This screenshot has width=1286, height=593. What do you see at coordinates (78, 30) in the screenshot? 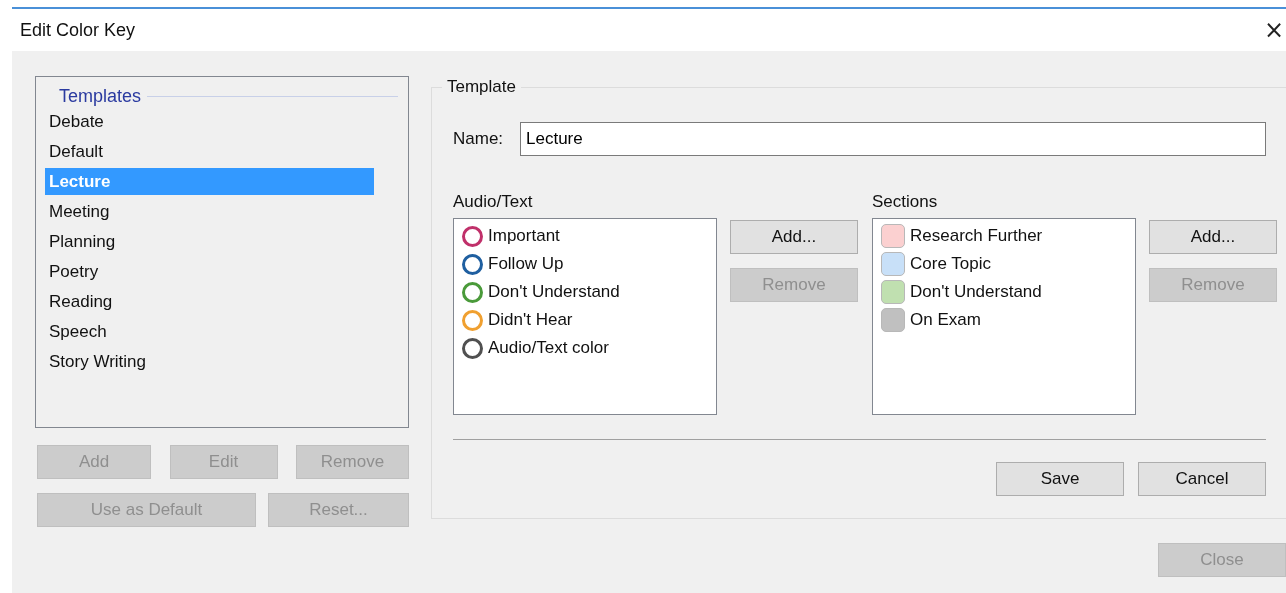
I see `window-title: Edit Color Key` at bounding box center [78, 30].